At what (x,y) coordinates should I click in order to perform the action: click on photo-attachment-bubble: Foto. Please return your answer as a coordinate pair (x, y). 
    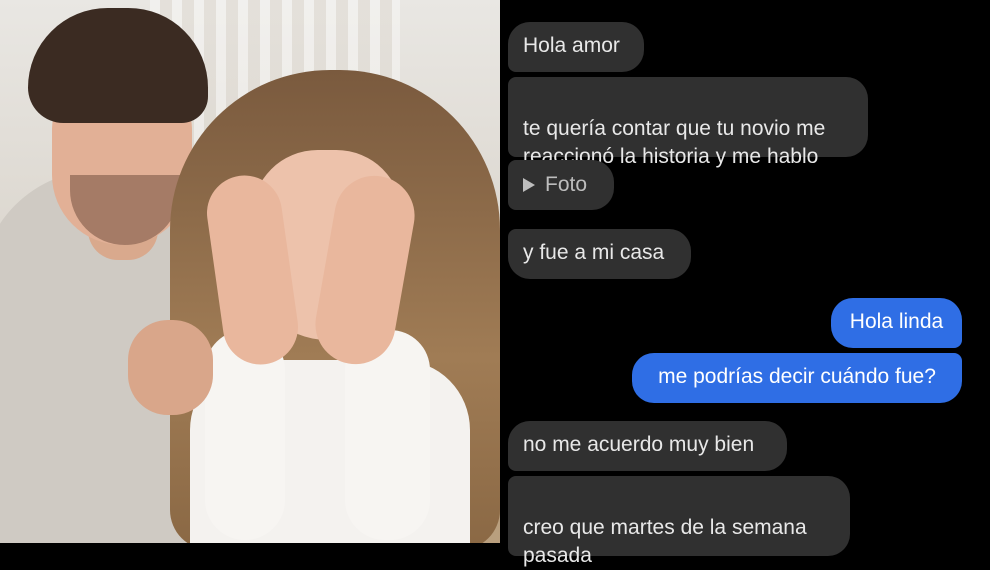
    Looking at the image, I should click on (561, 185).